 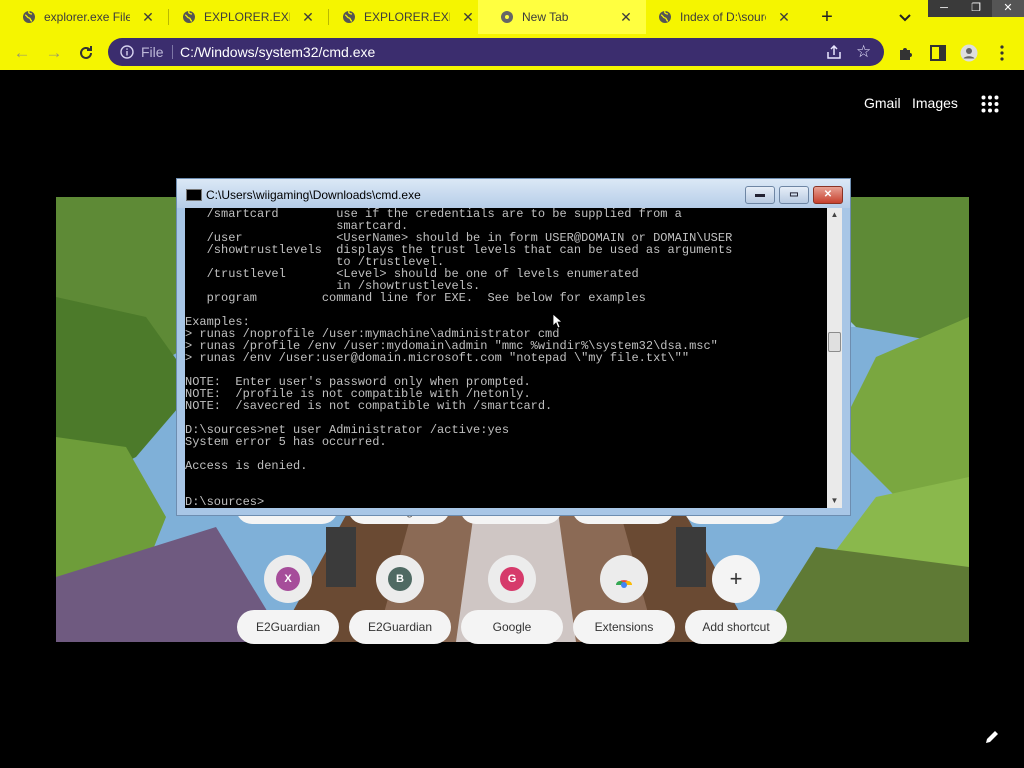 What do you see at coordinates (938, 53) in the screenshot?
I see `side-panel-icon` at bounding box center [938, 53].